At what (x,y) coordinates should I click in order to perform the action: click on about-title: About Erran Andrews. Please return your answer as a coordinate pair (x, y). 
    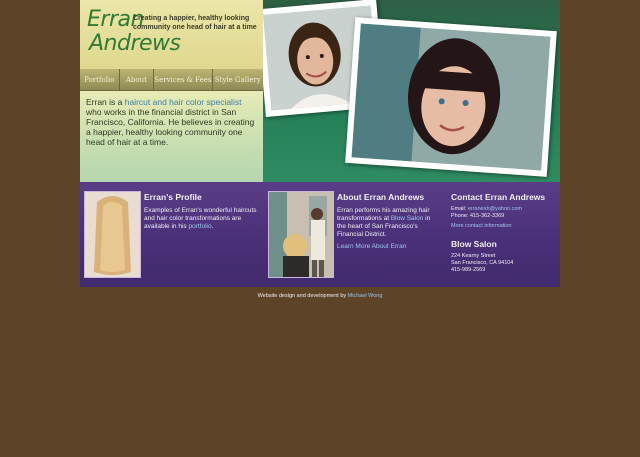
    Looking at the image, I should click on (381, 197).